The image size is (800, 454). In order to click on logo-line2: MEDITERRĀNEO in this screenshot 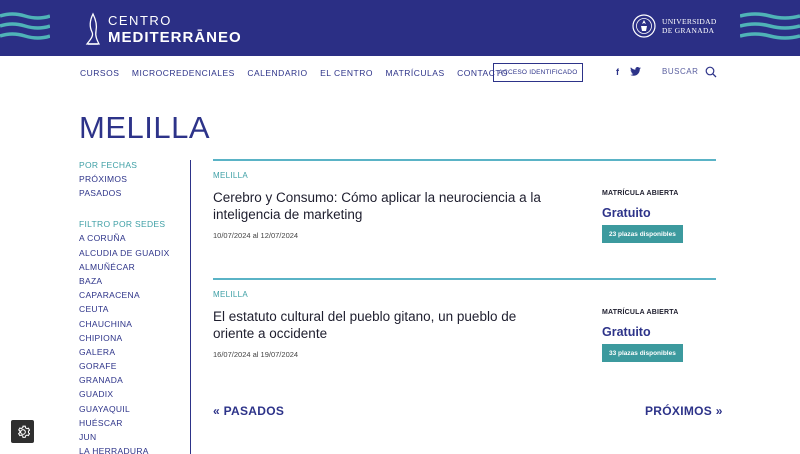, I will do `click(175, 37)`.